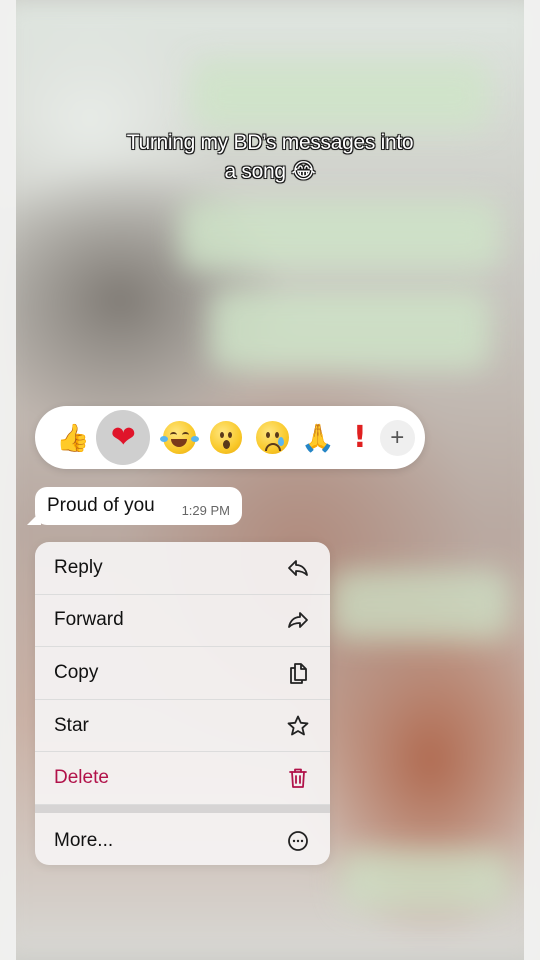  What do you see at coordinates (182, 726) in the screenshot?
I see `menu-item-star: Star` at bounding box center [182, 726].